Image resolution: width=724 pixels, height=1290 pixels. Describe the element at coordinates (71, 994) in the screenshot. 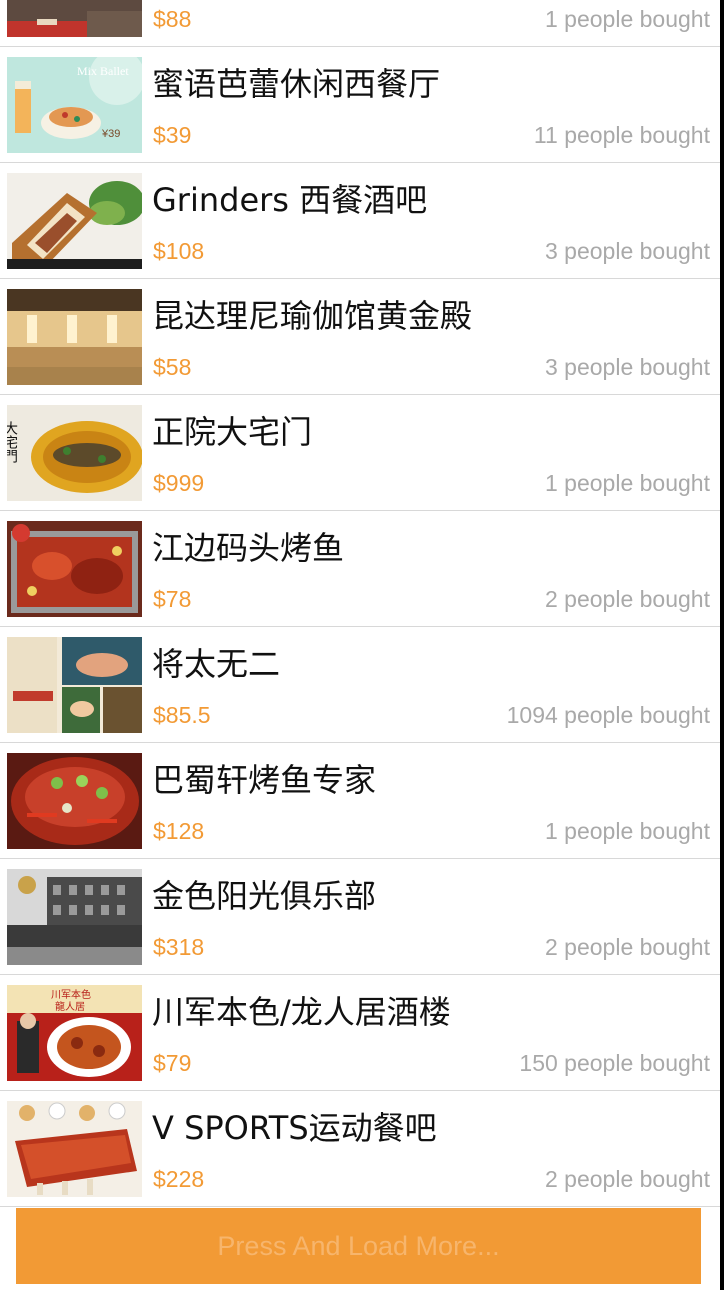

I see `poster-brand-text: 川军本色` at that location.